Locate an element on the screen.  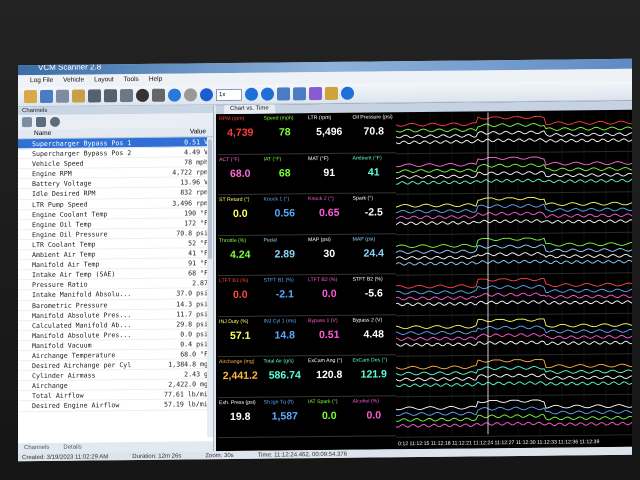
channel-value: 11.7 psi is located at coordinates (192, 314).